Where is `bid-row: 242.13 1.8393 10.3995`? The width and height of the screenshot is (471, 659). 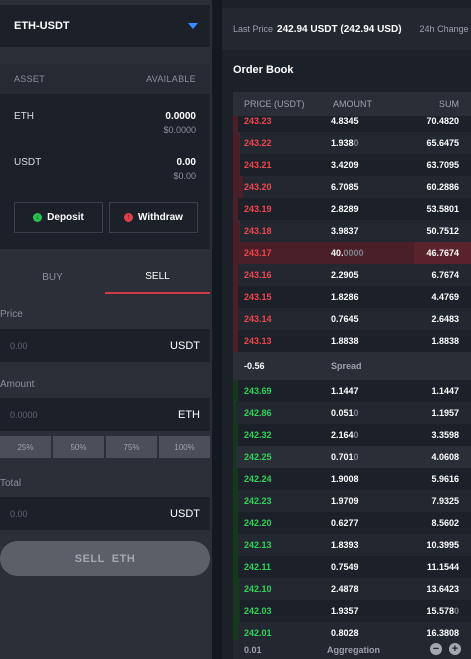 bid-row: 242.13 1.8393 10.3995 is located at coordinates (352, 545).